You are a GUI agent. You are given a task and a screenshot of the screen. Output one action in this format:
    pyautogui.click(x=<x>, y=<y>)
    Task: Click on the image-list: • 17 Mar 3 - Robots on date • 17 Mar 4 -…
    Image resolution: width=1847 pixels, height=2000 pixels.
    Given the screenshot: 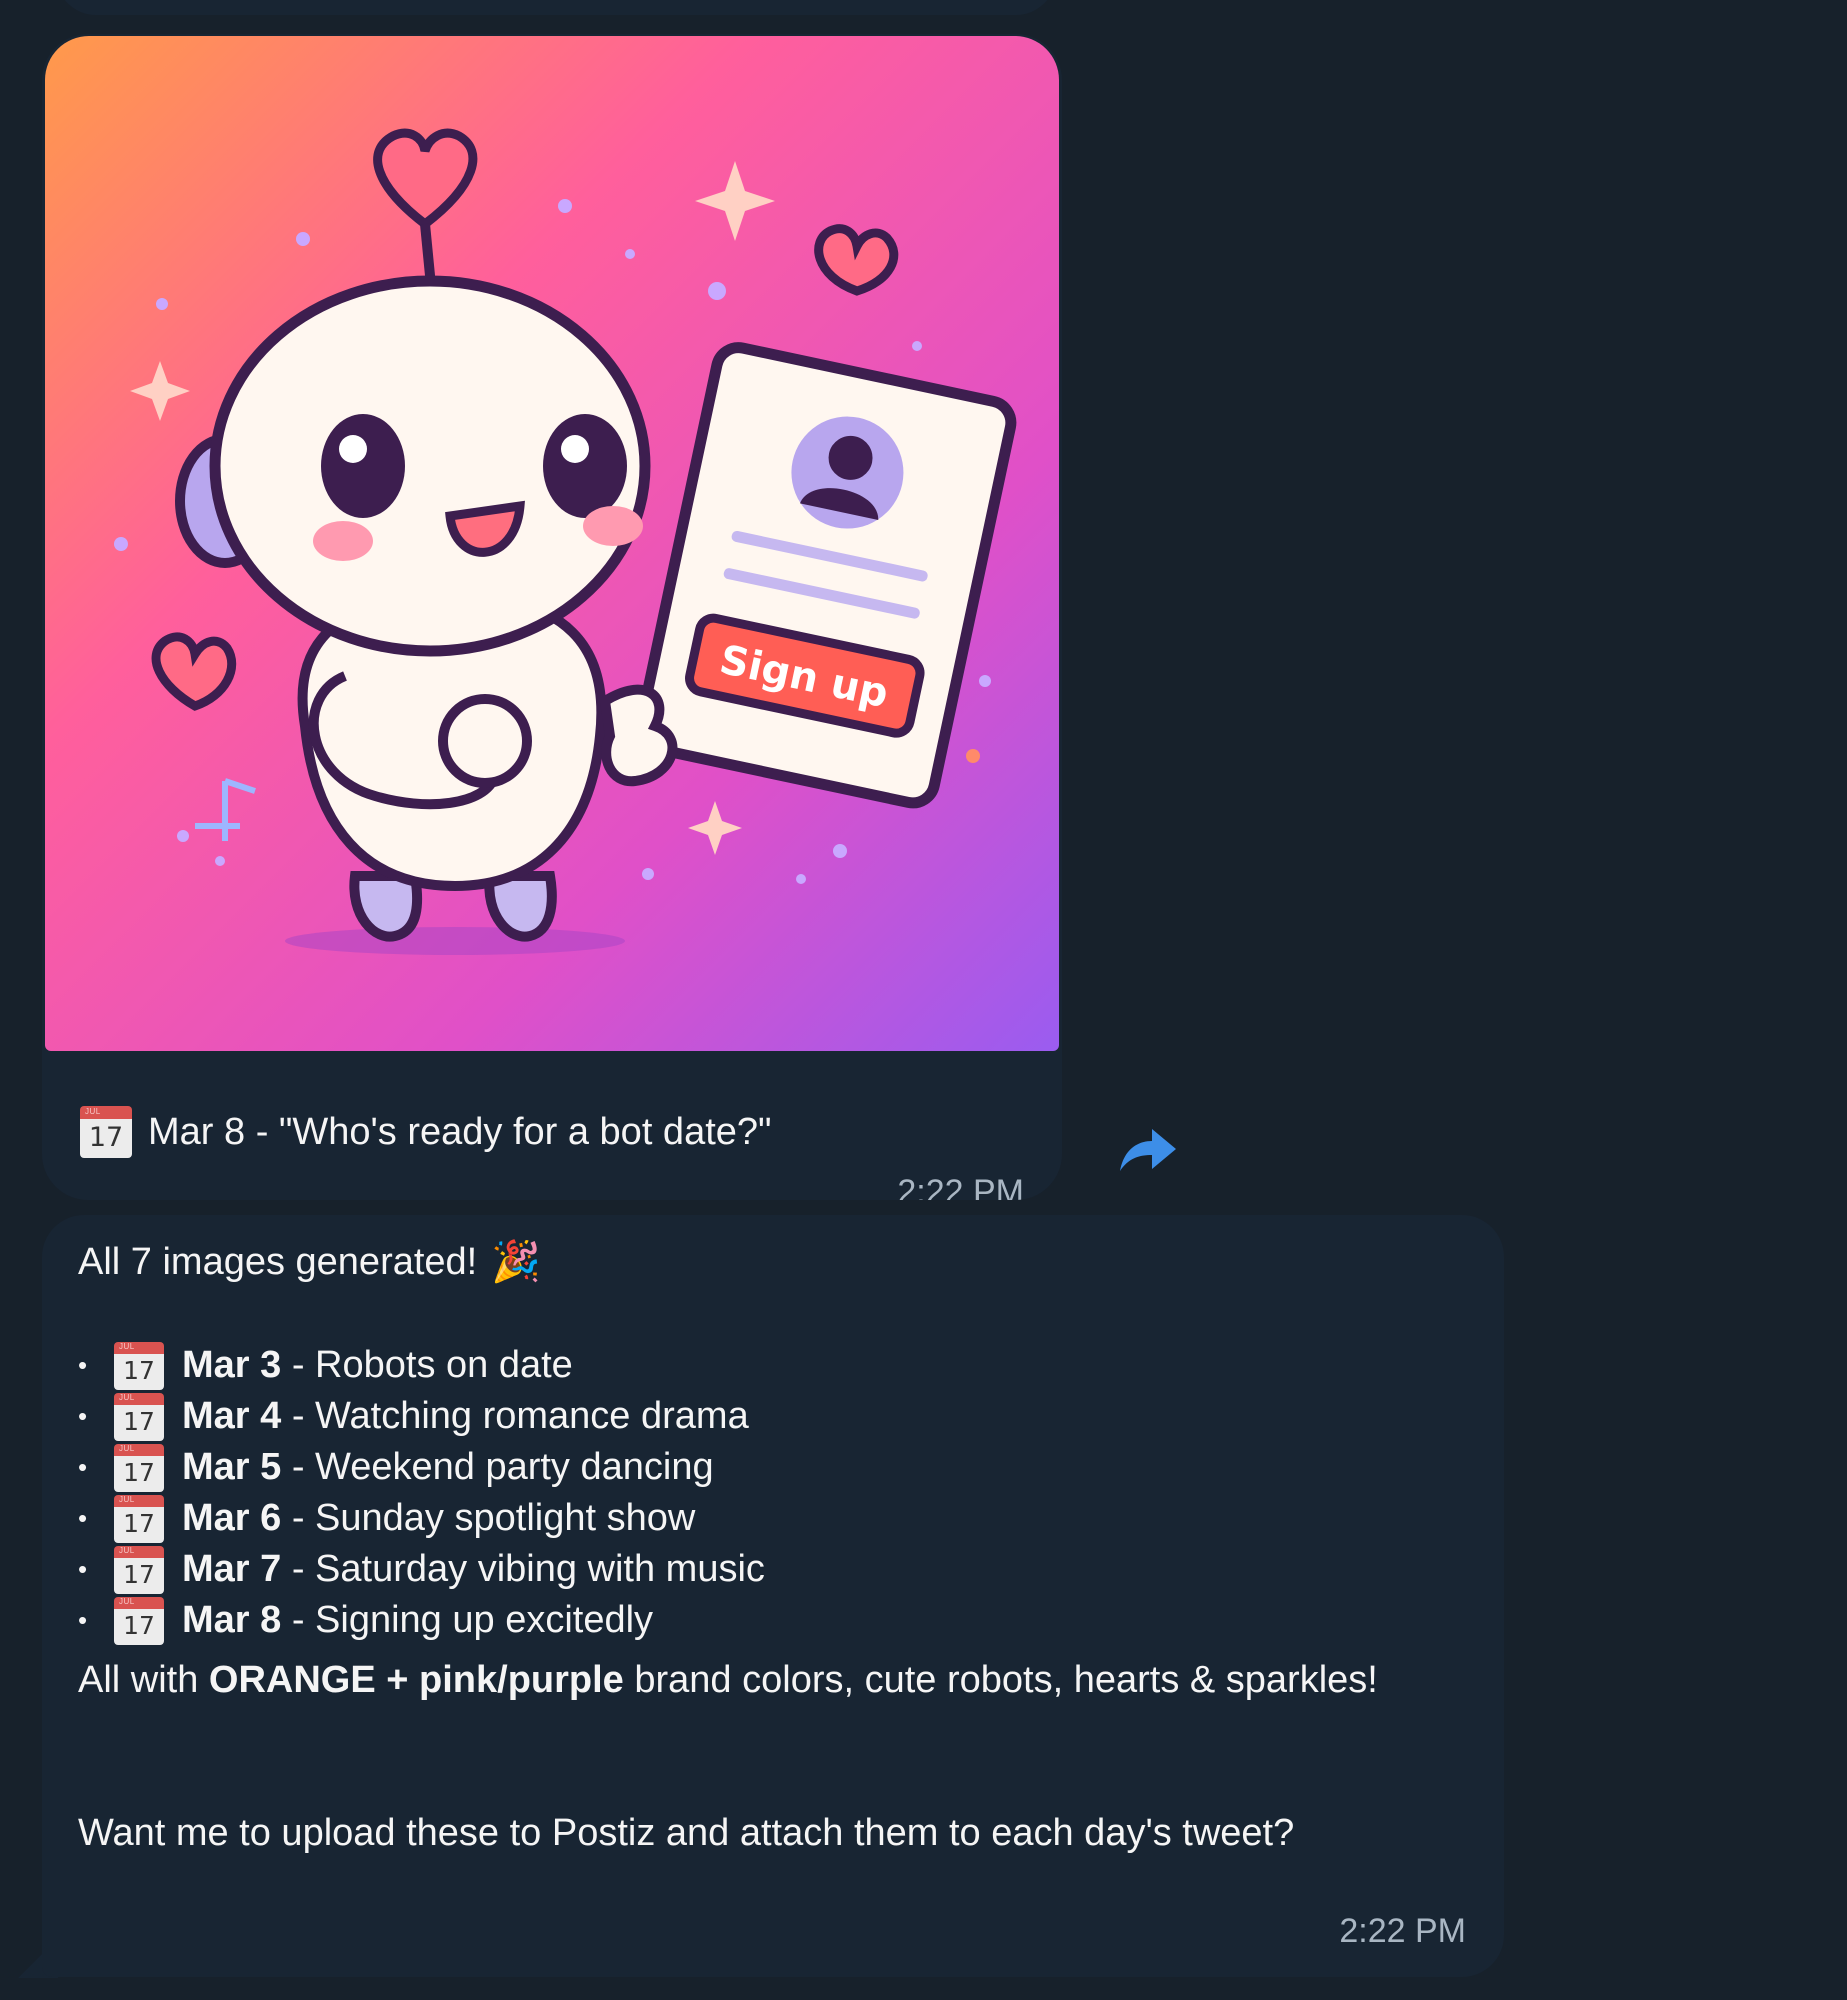 What is the action you would take?
    pyautogui.click(x=421, y=1493)
    